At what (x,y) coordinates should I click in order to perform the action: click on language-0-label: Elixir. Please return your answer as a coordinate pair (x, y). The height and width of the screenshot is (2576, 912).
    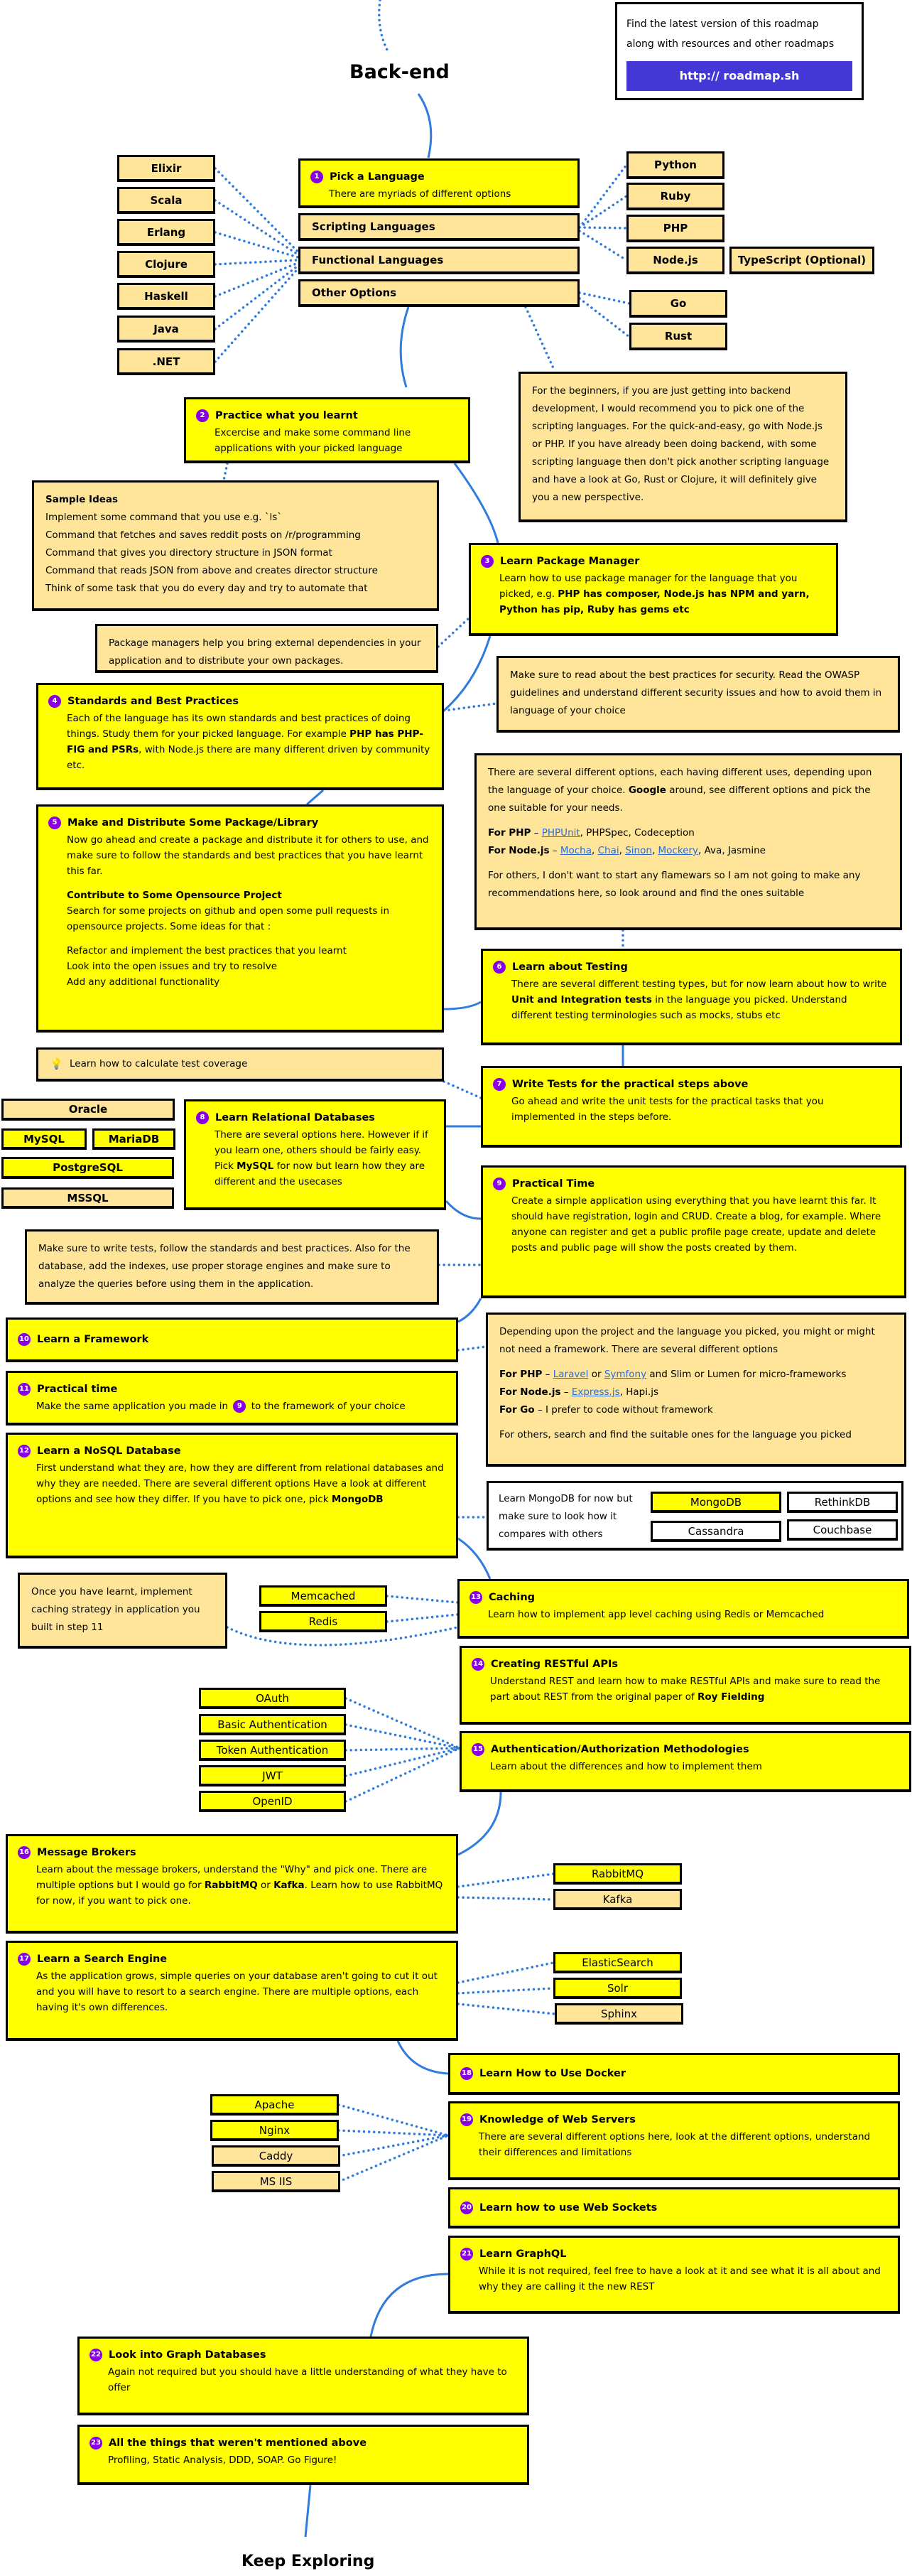
    Looking at the image, I should click on (166, 168).